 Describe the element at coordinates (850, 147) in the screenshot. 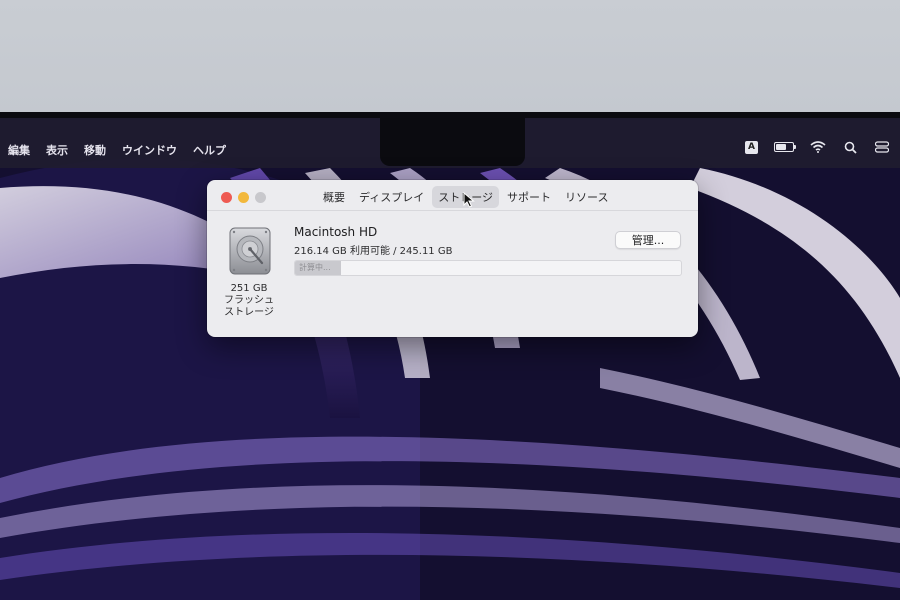

I see `search-icon` at that location.